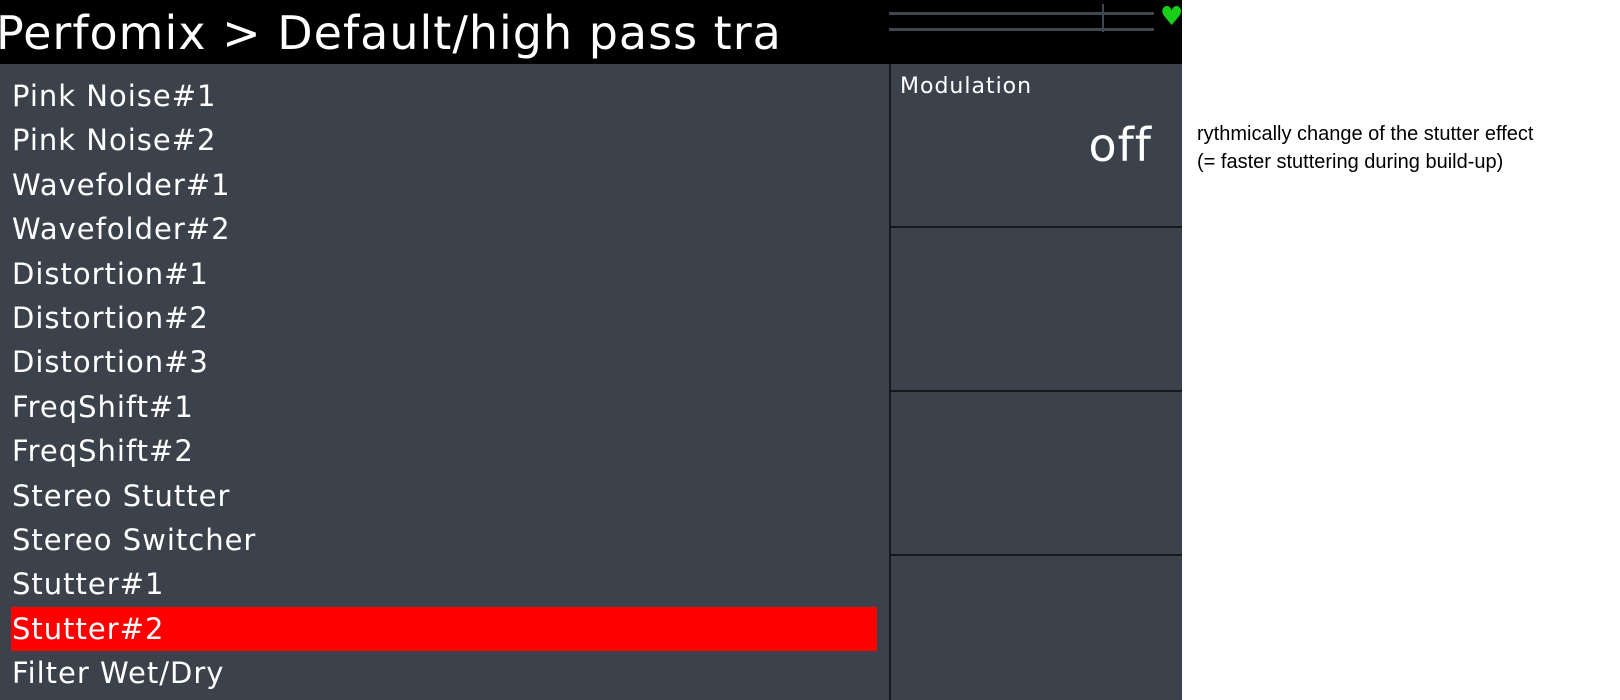 Image resolution: width=1620 pixels, height=700 pixels. I want to click on list-item: Filter Wet/Dry, so click(432, 673).